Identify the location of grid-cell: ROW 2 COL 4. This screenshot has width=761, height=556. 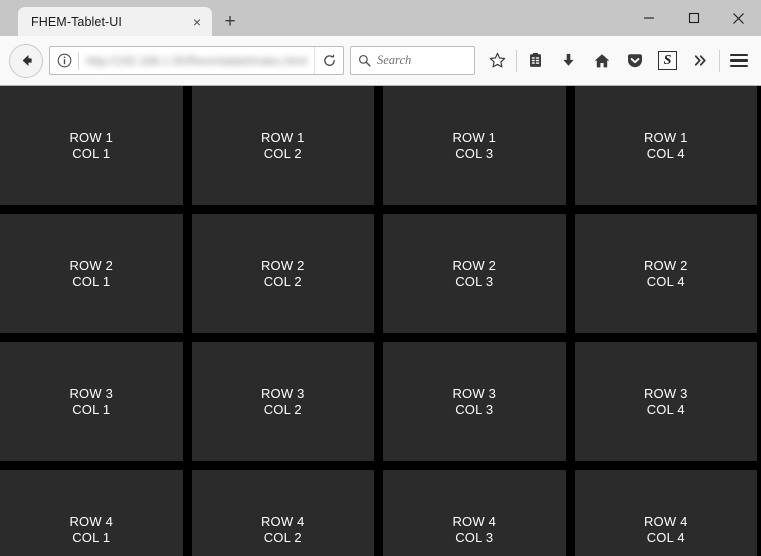
(665, 273).